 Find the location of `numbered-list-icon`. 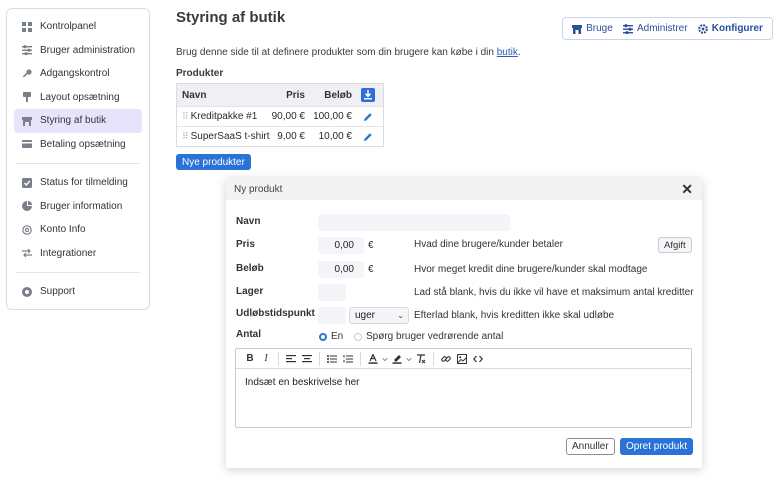

numbered-list-icon is located at coordinates (348, 359).